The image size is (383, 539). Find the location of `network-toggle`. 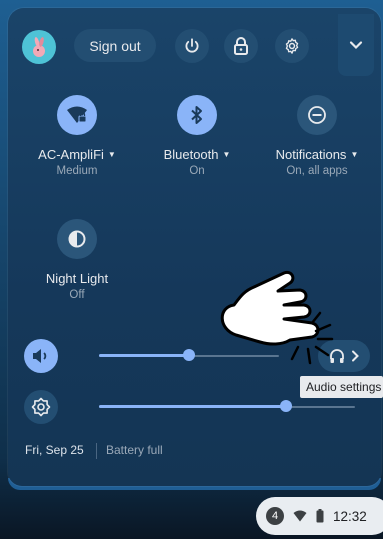

network-toggle is located at coordinates (77, 115).